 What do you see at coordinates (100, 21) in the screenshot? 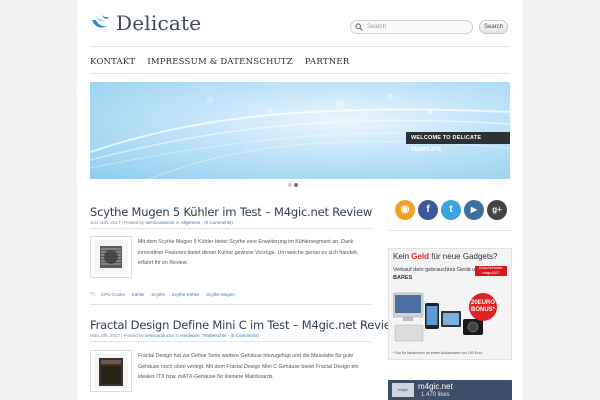
I see `bird-logo-icon` at bounding box center [100, 21].